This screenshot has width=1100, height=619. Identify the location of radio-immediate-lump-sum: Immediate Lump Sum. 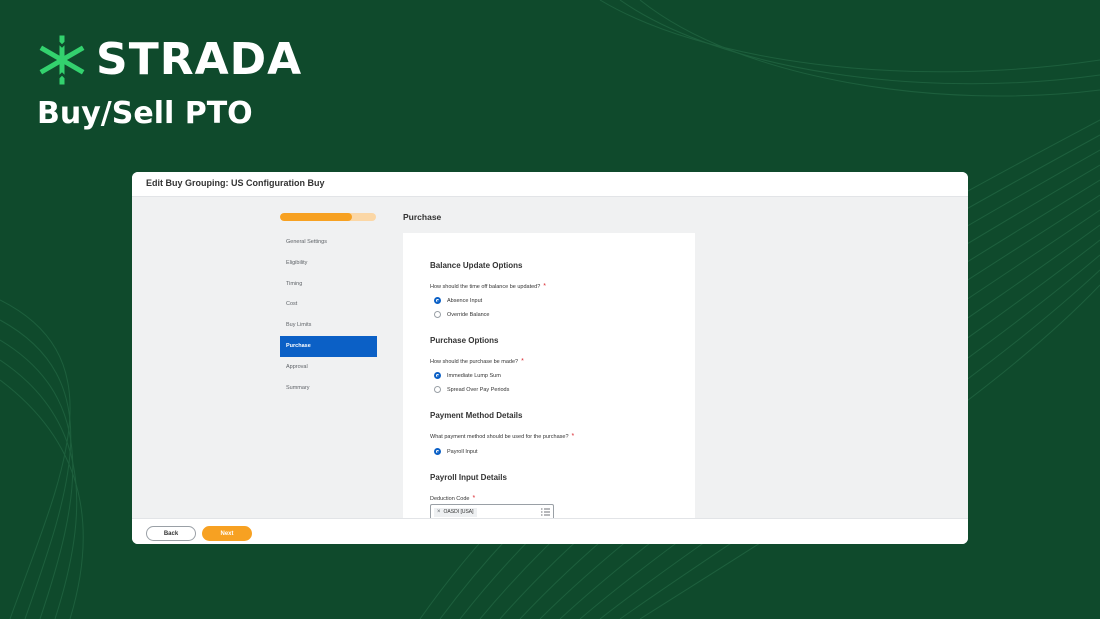
(467, 375).